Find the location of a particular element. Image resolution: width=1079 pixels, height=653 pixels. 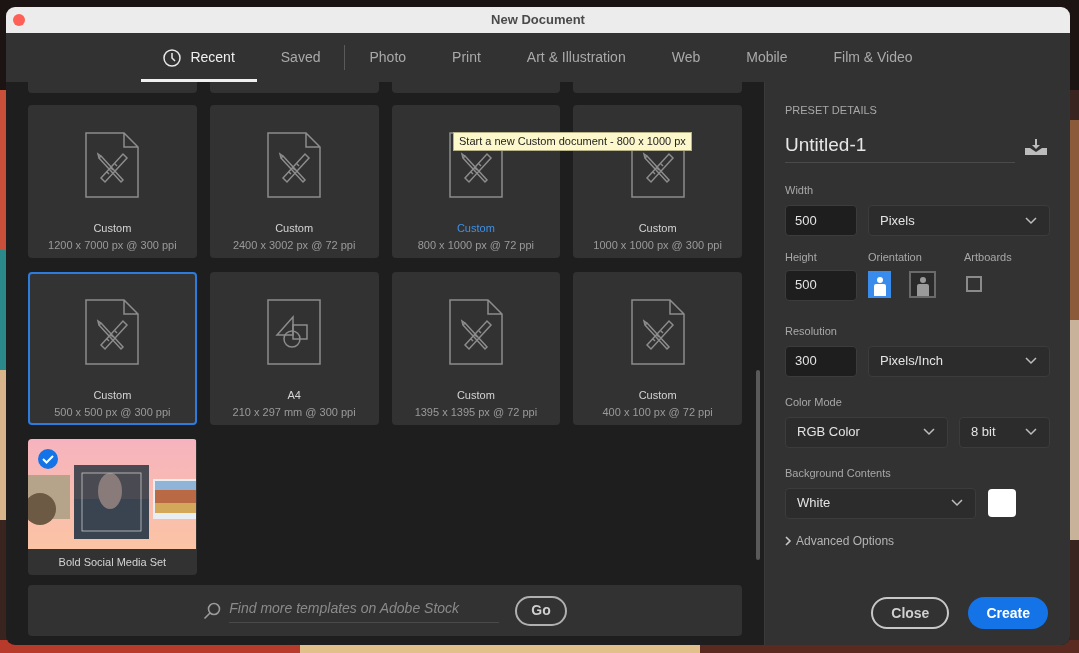

width-unit-select: Pixels is located at coordinates (959, 220).